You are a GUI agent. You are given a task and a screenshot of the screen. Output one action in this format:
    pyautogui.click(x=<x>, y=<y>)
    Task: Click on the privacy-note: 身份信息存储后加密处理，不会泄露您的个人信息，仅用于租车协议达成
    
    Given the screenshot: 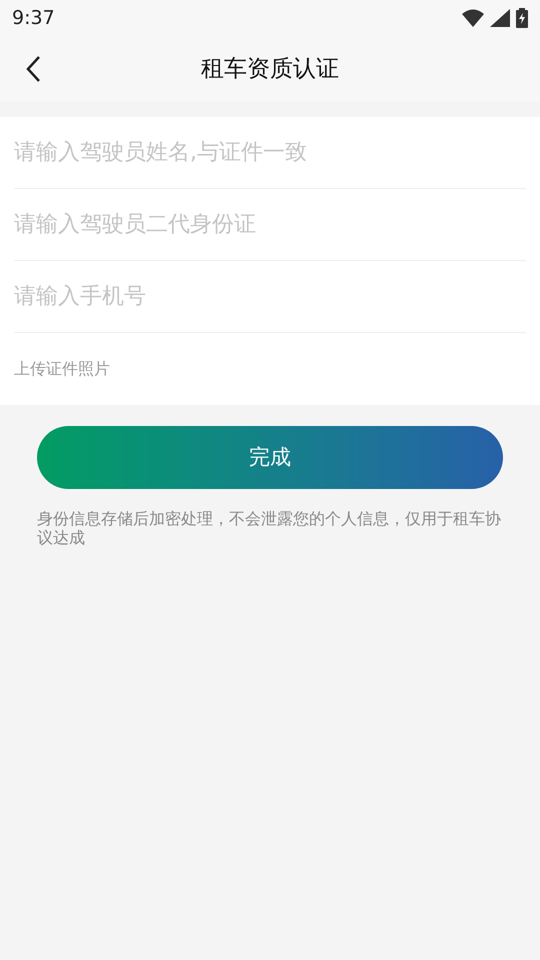 What is the action you would take?
    pyautogui.click(x=269, y=528)
    